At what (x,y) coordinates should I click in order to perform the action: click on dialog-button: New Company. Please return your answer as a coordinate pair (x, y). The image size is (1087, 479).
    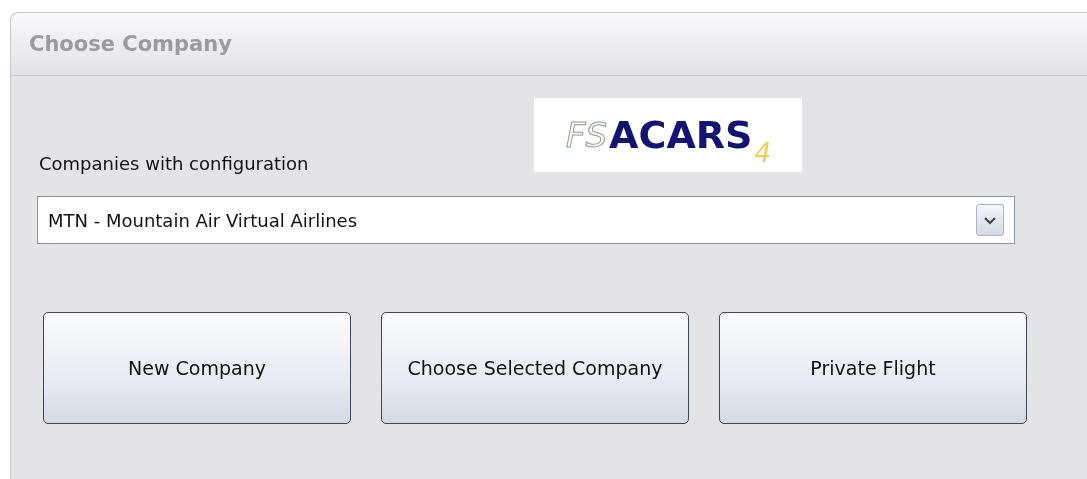
    Looking at the image, I should click on (197, 368).